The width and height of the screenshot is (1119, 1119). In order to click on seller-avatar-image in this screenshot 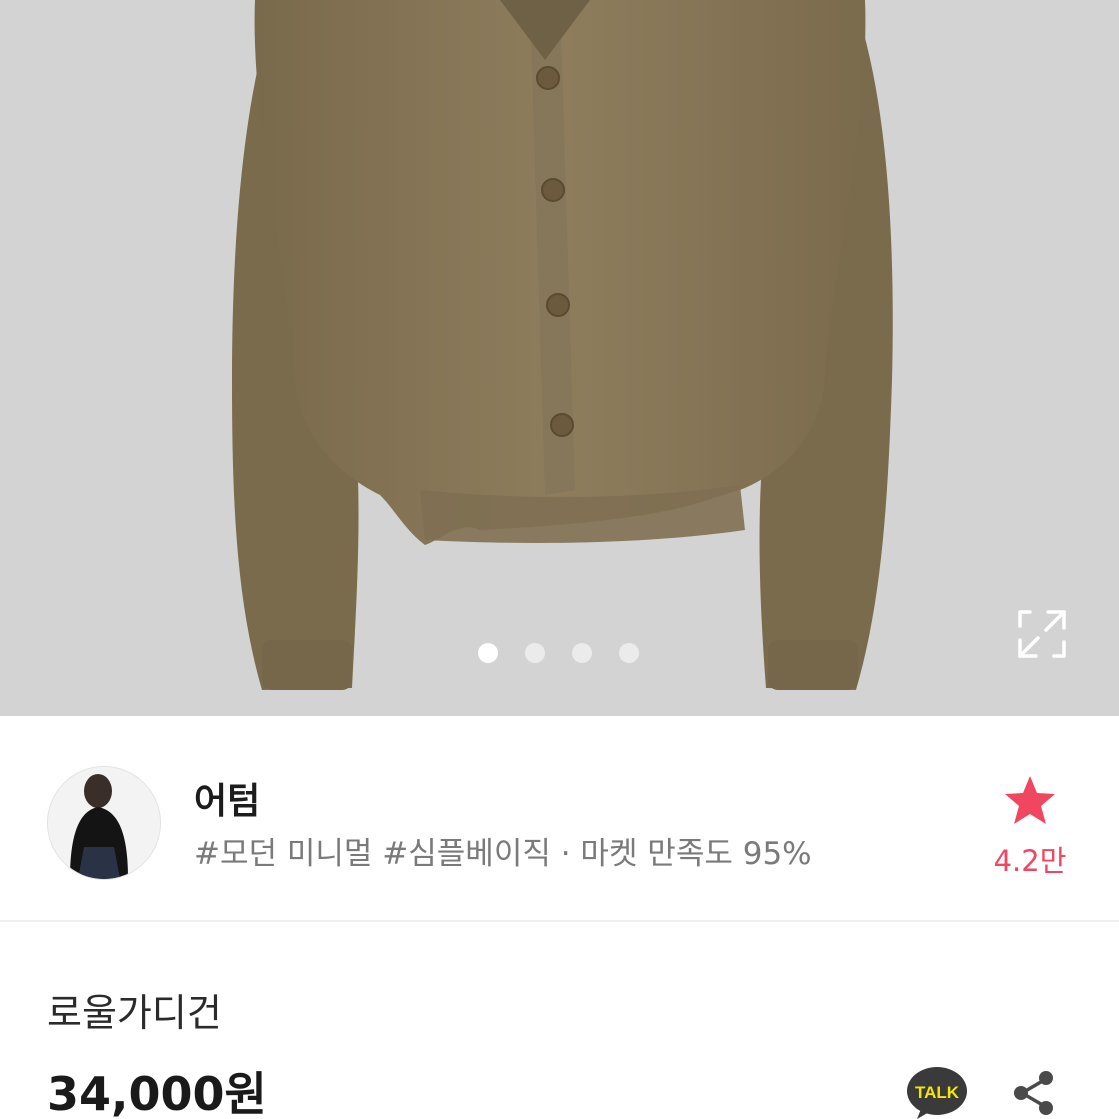, I will do `click(104, 823)`.